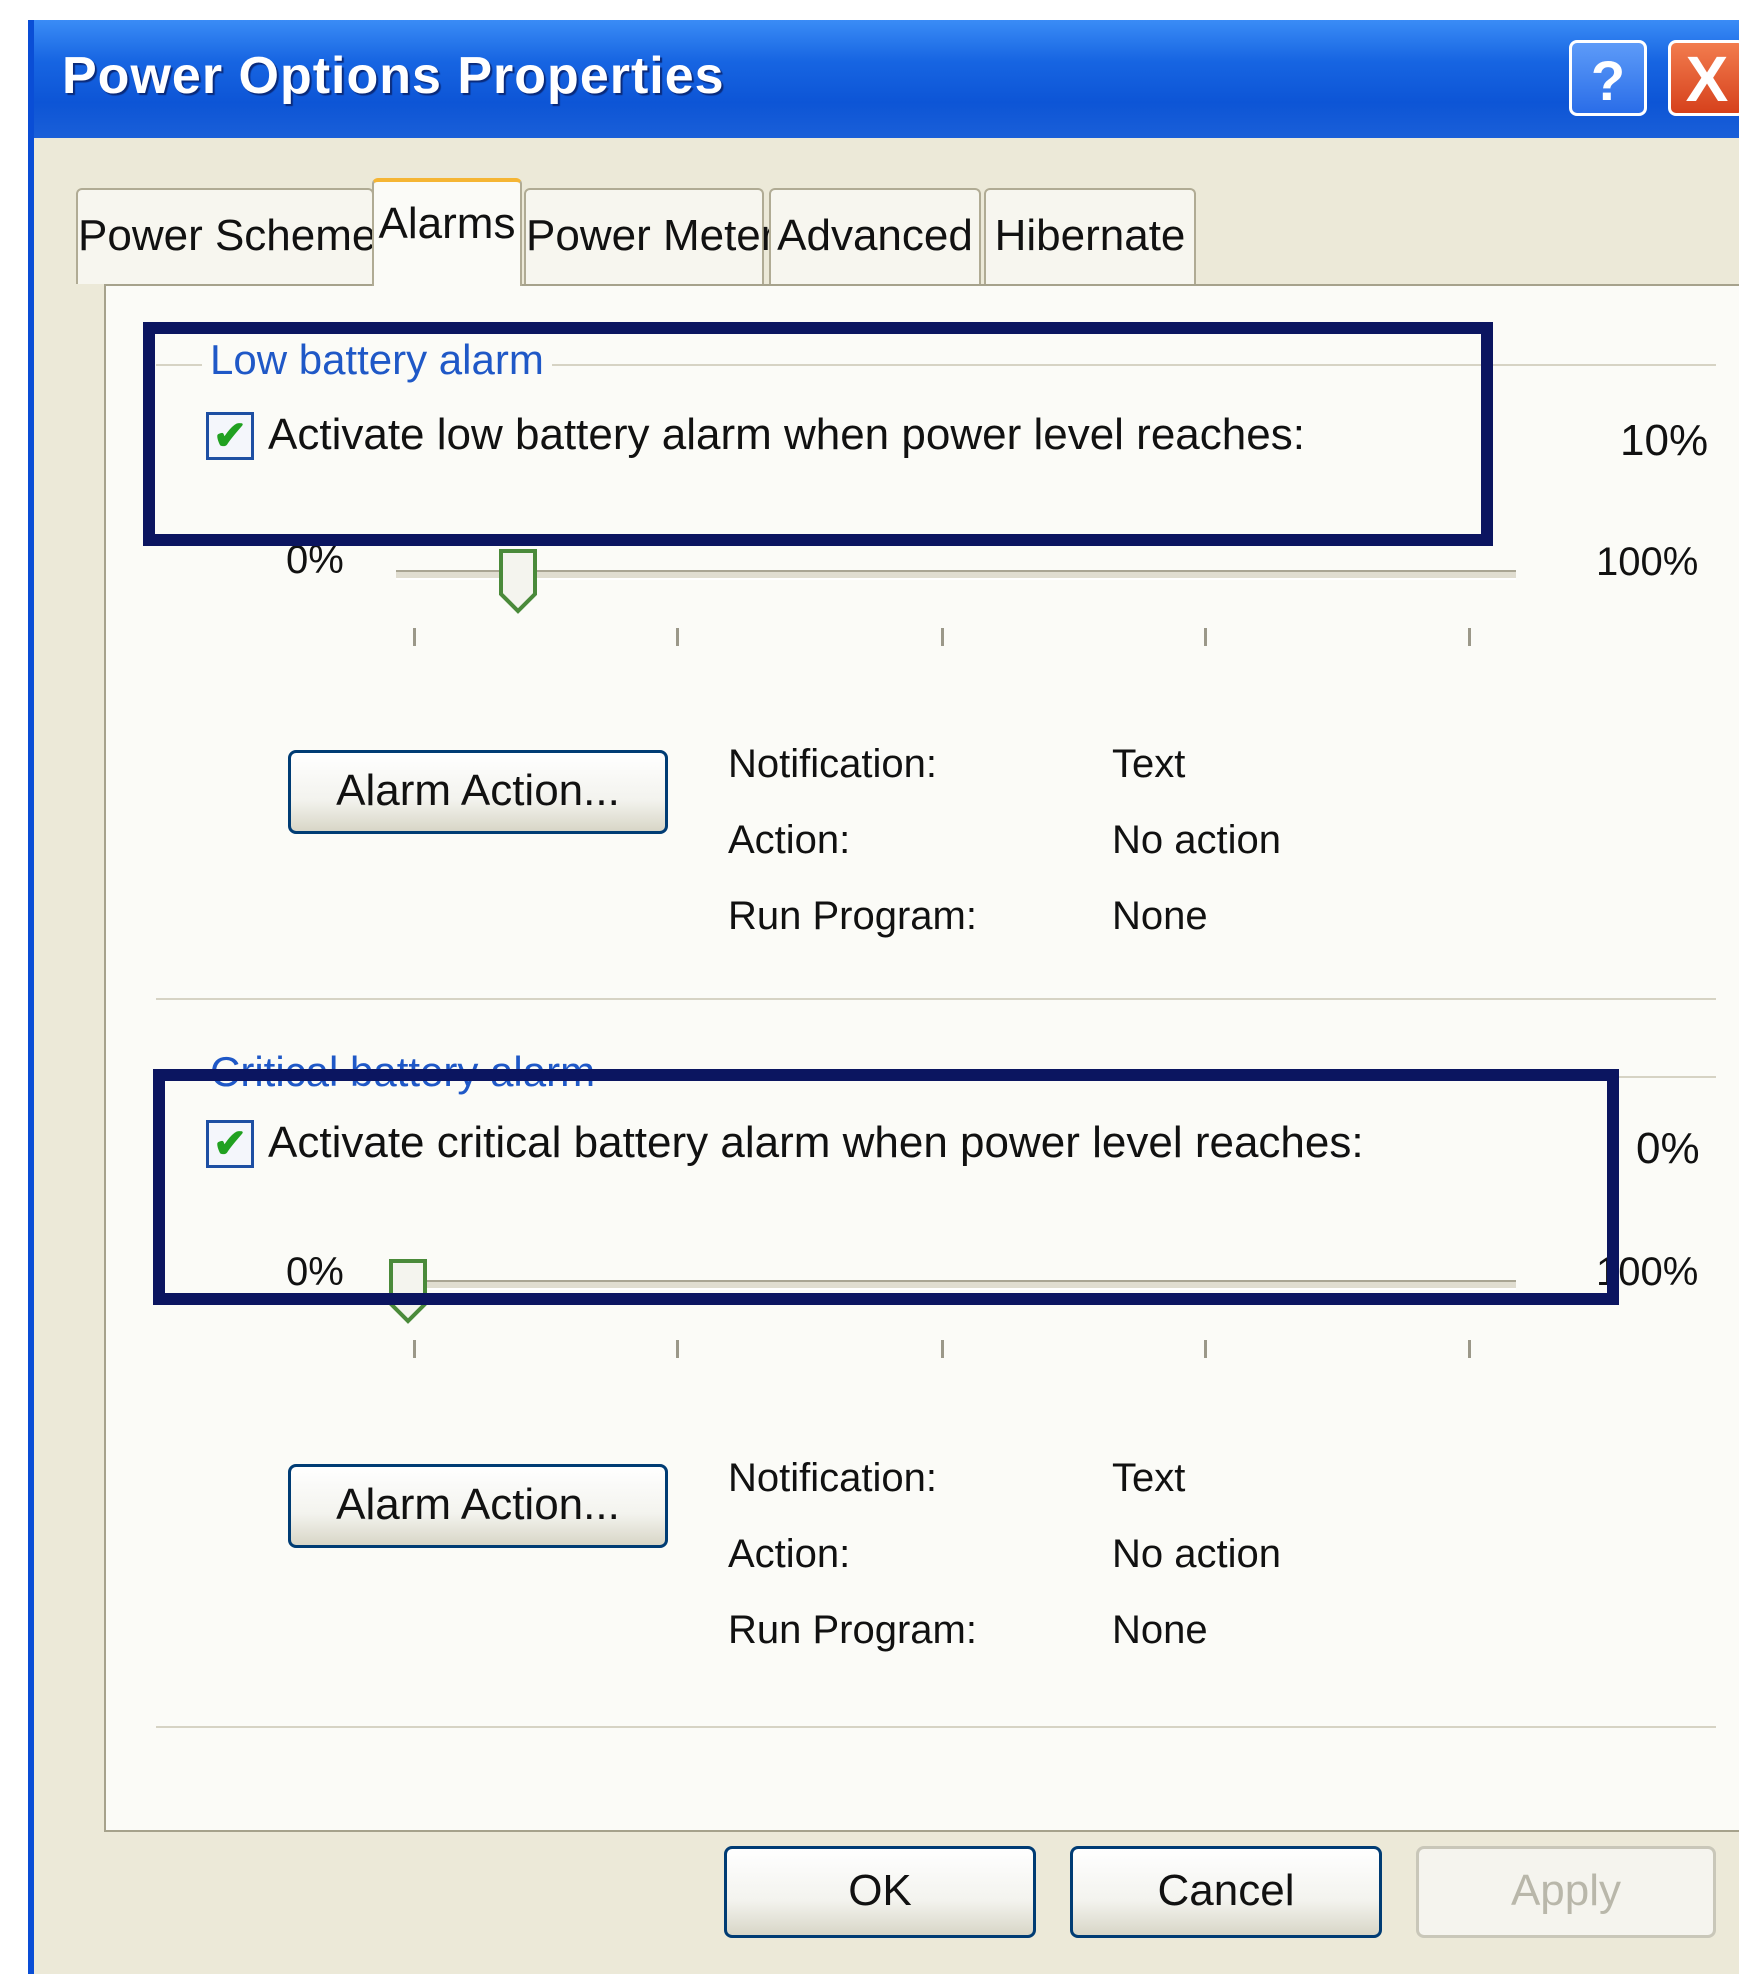 Image resolution: width=1739 pixels, height=1974 pixels. I want to click on window-title: Power Options Properties, so click(393, 76).